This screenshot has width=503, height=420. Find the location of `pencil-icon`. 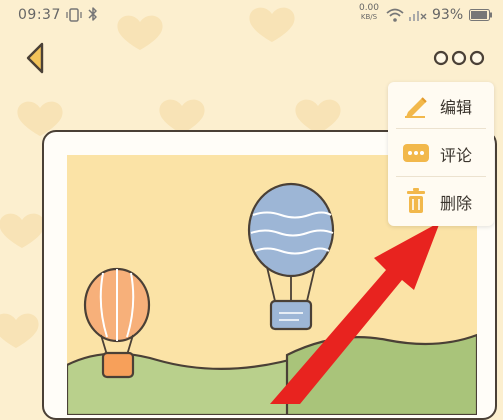

pencil-icon is located at coordinates (416, 107).